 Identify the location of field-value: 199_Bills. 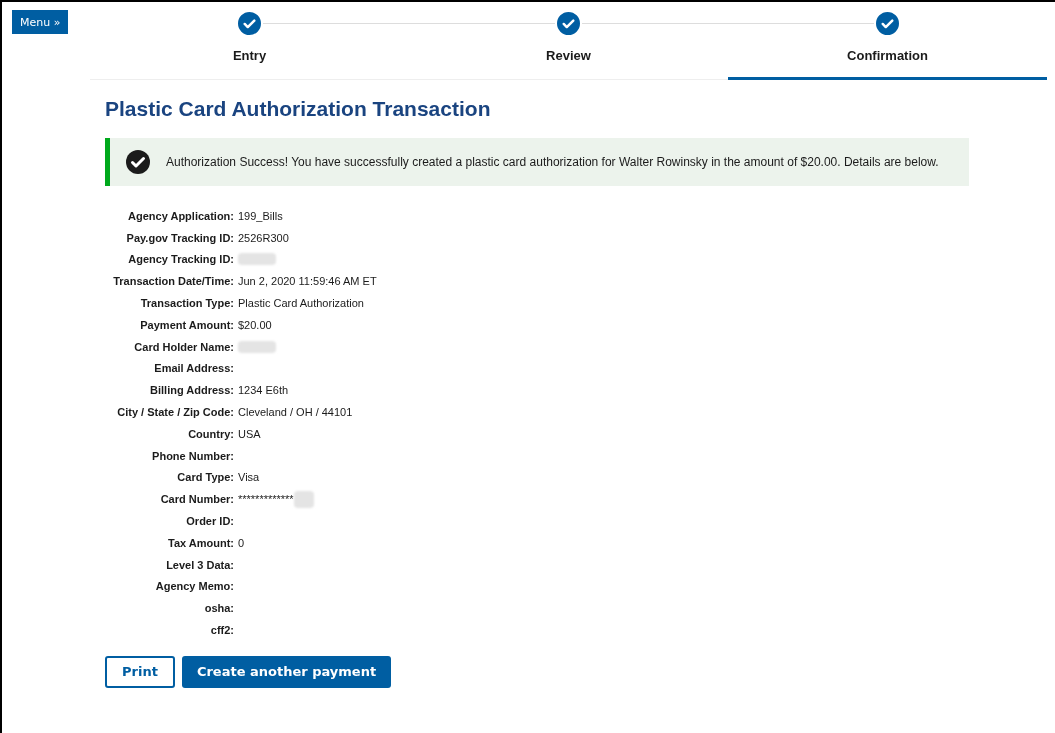
(260, 215).